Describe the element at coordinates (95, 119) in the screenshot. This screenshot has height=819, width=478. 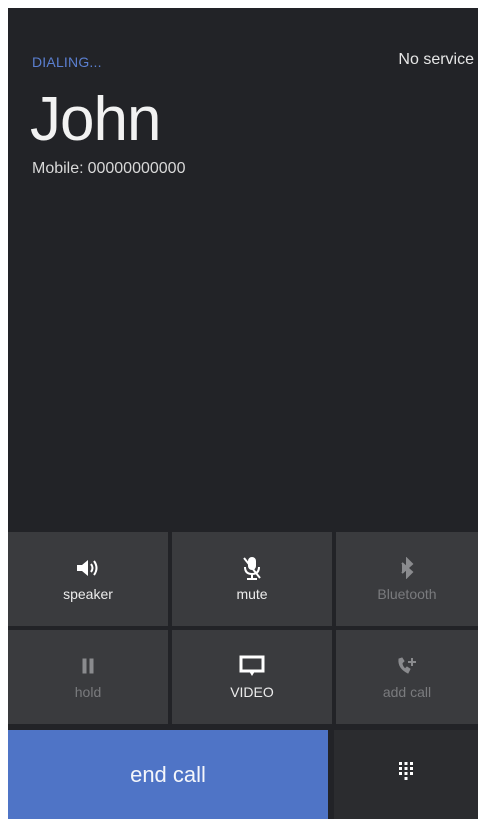
I see `caller-name: John` at that location.